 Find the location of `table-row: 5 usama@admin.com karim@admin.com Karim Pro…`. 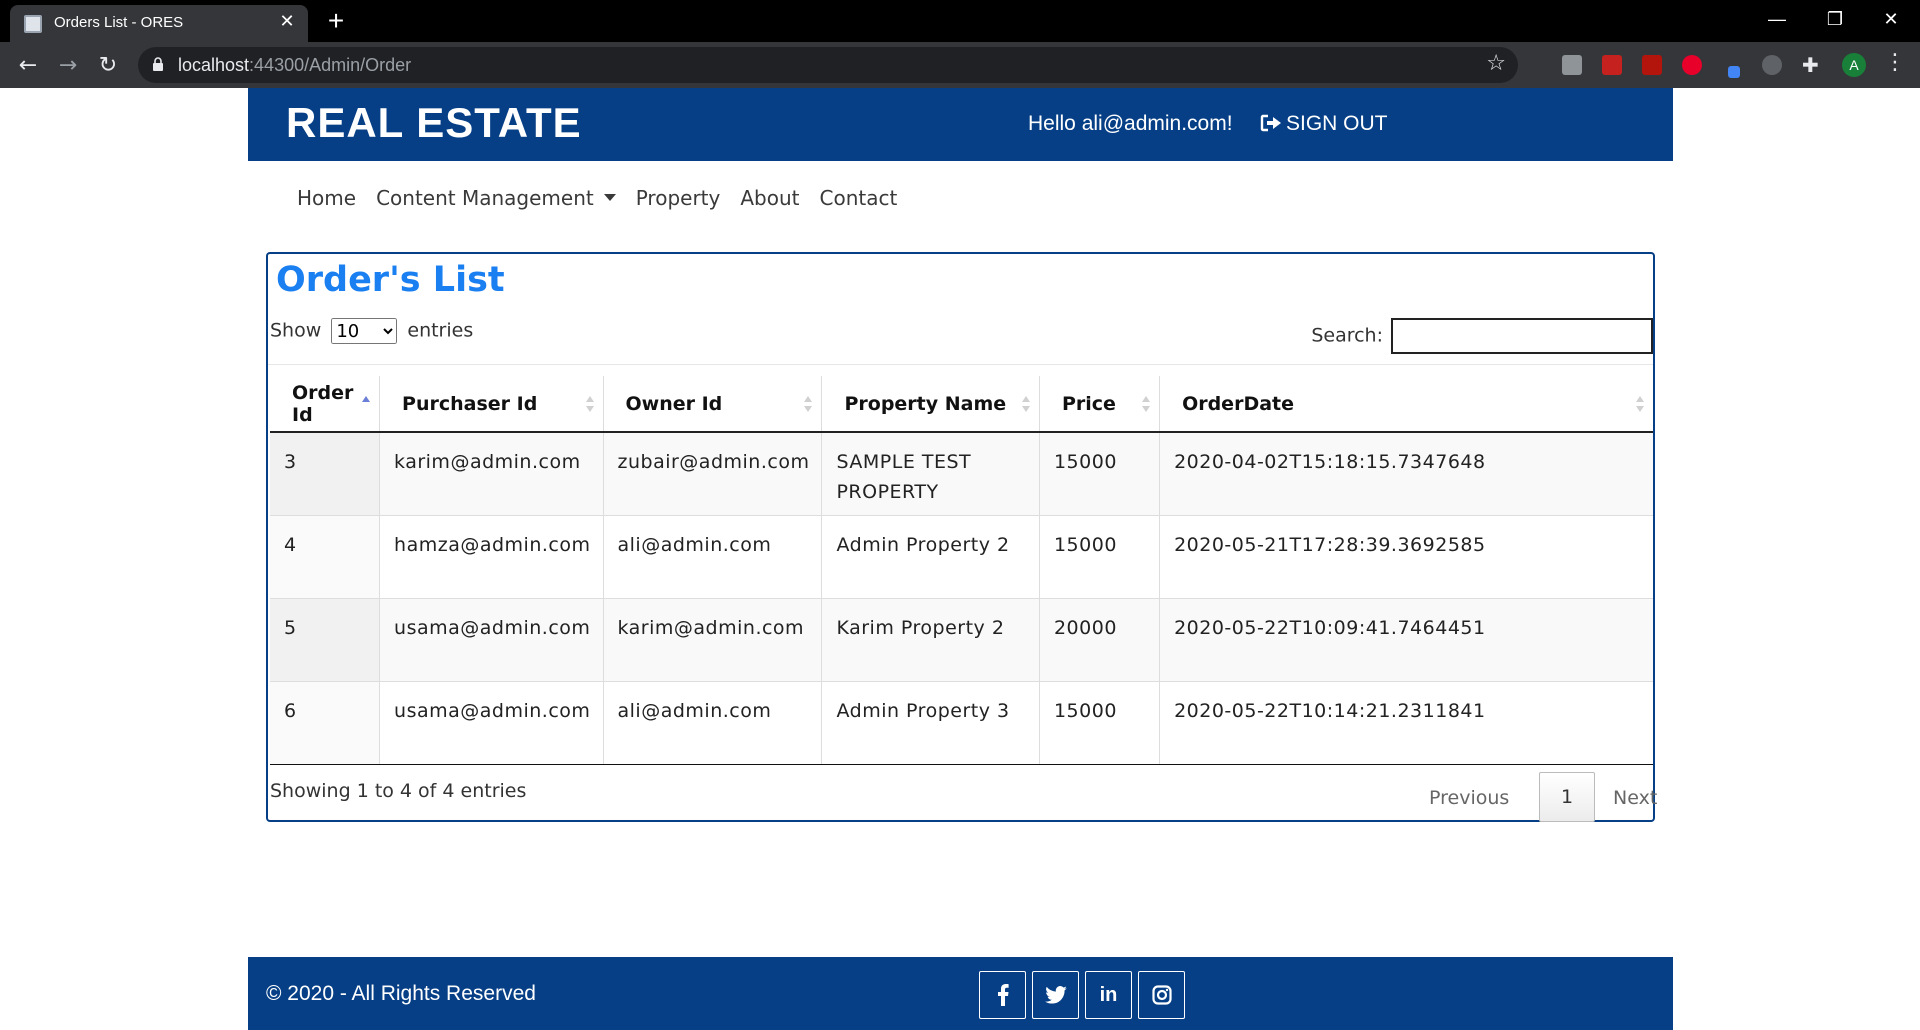

table-row: 5 usama@admin.com karim@admin.com Karim Pro… is located at coordinates (961, 640).